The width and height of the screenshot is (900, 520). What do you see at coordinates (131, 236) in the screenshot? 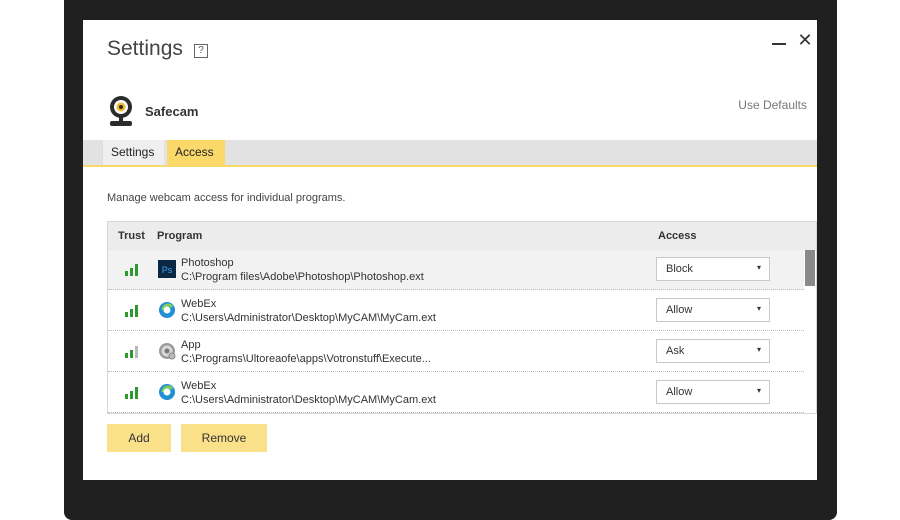
I see `header-trust: Trust` at bounding box center [131, 236].